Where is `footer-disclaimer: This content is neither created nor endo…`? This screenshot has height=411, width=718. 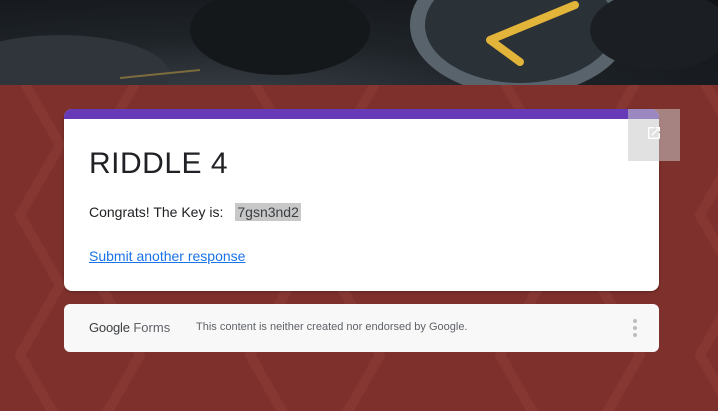 footer-disclaimer: This content is neither created nor endo… is located at coordinates (332, 327).